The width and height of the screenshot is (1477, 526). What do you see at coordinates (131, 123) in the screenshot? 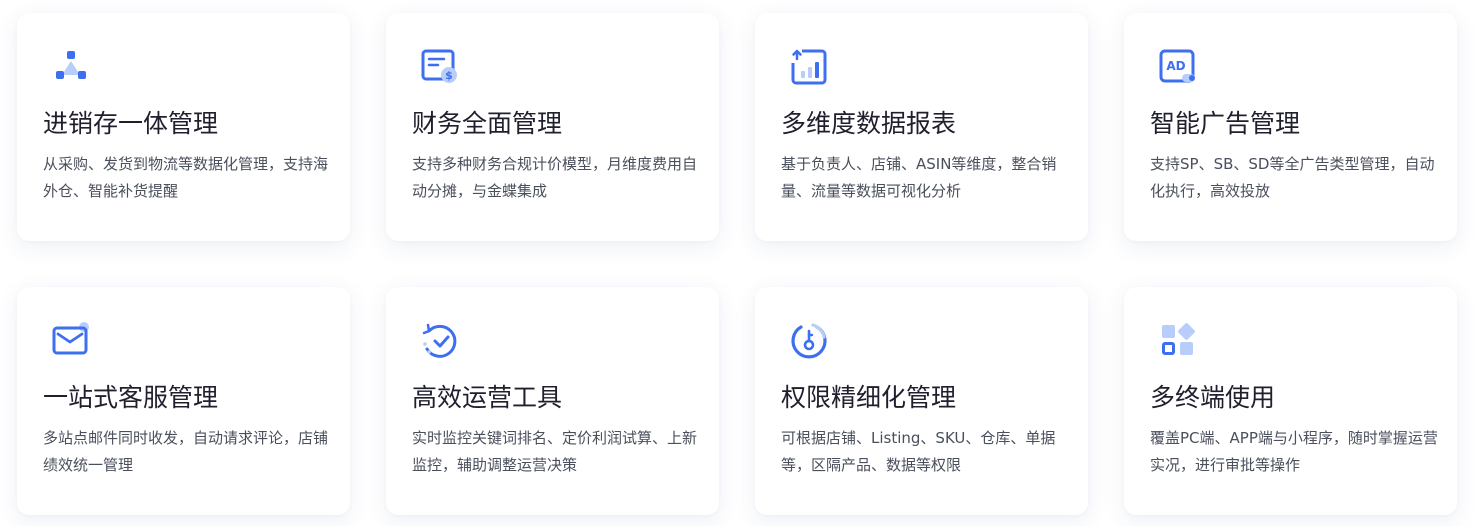
I see `feature-title: 进销存一体管理` at bounding box center [131, 123].